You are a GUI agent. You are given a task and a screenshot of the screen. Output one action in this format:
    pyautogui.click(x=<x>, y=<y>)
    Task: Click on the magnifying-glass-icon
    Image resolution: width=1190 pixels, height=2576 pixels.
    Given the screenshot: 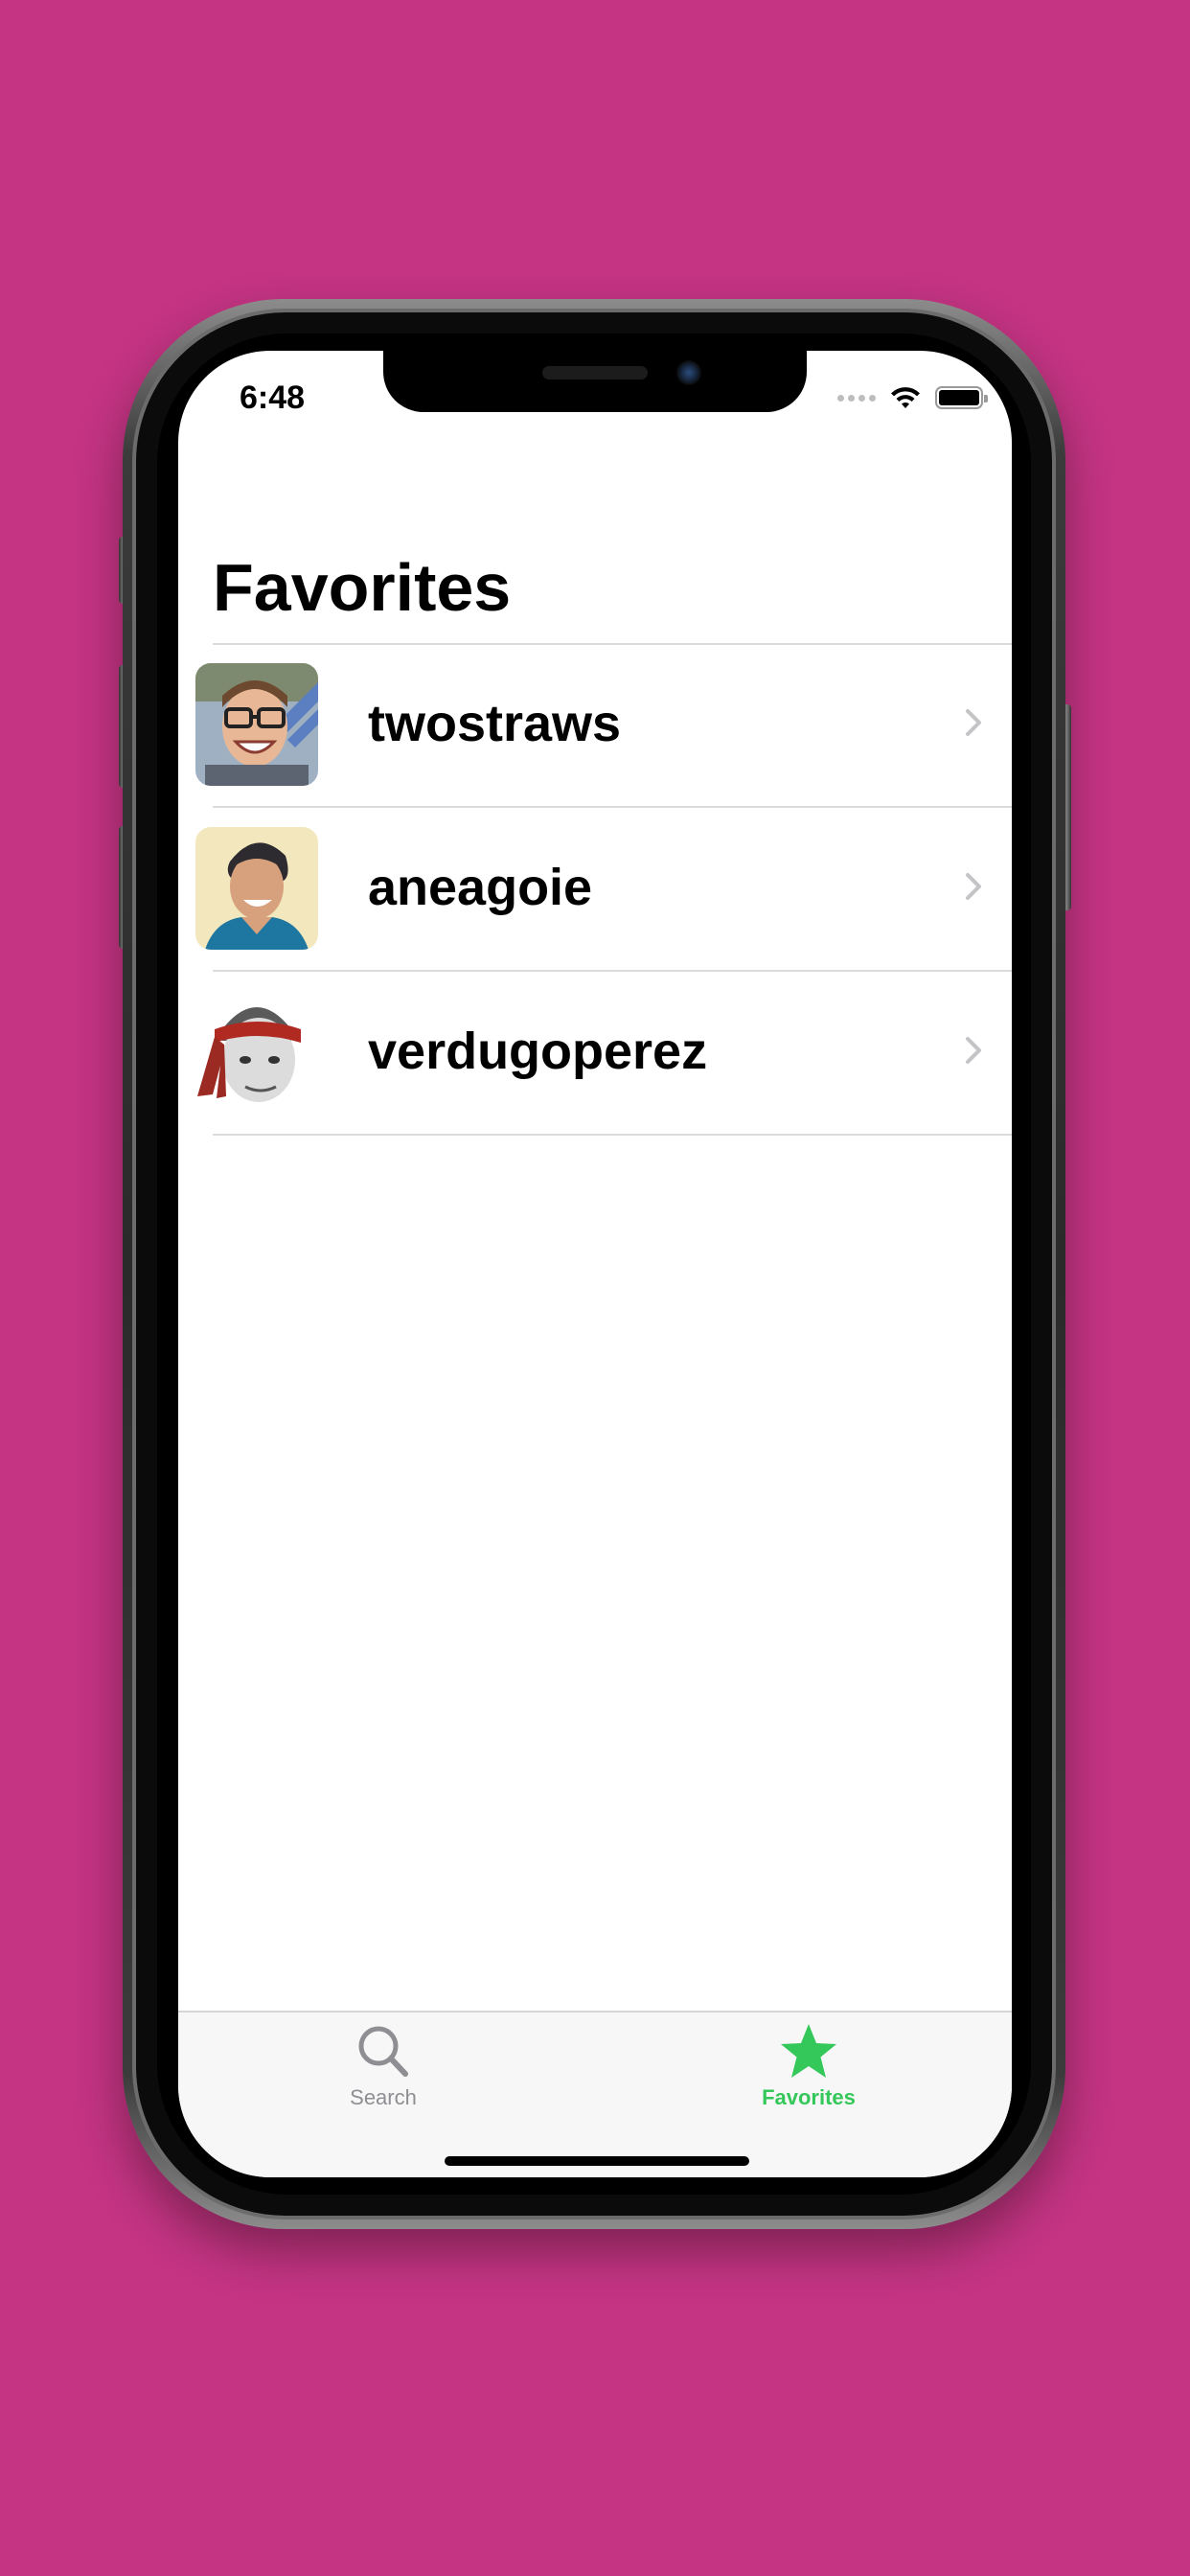 What is the action you would take?
    pyautogui.click(x=383, y=2051)
    